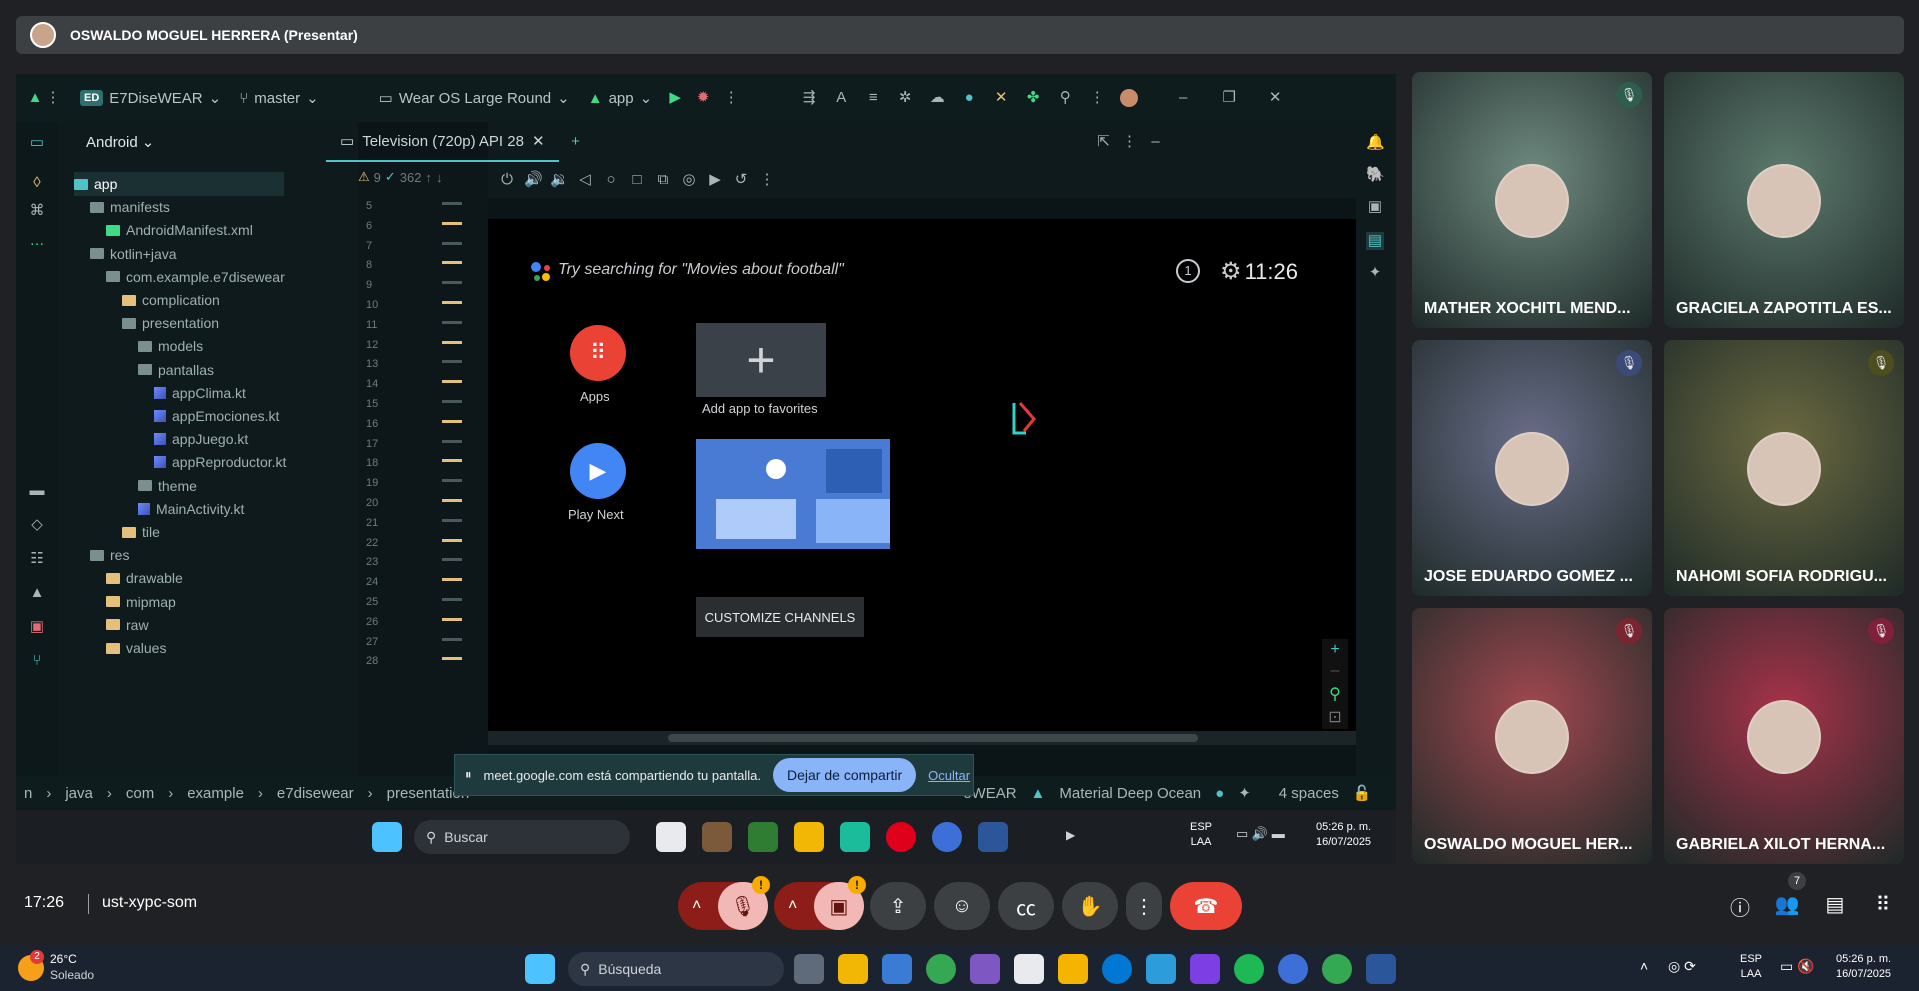 The width and height of the screenshot is (1919, 991). What do you see at coordinates (377, 177) in the screenshot?
I see `problem-count: 9` at bounding box center [377, 177].